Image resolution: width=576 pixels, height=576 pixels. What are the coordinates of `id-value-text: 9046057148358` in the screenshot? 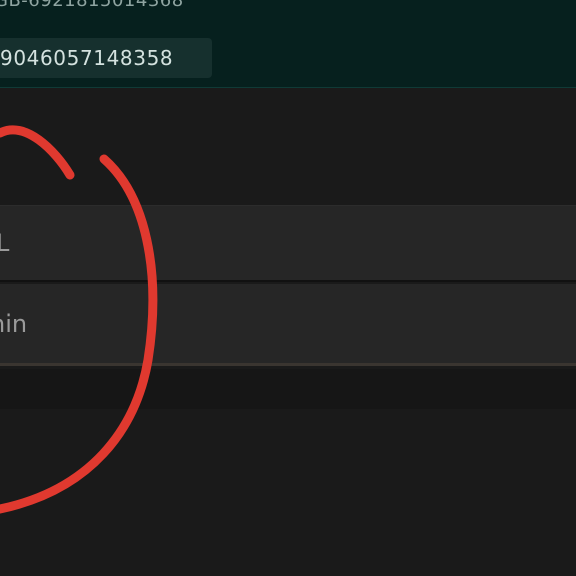 It's located at (87, 58).